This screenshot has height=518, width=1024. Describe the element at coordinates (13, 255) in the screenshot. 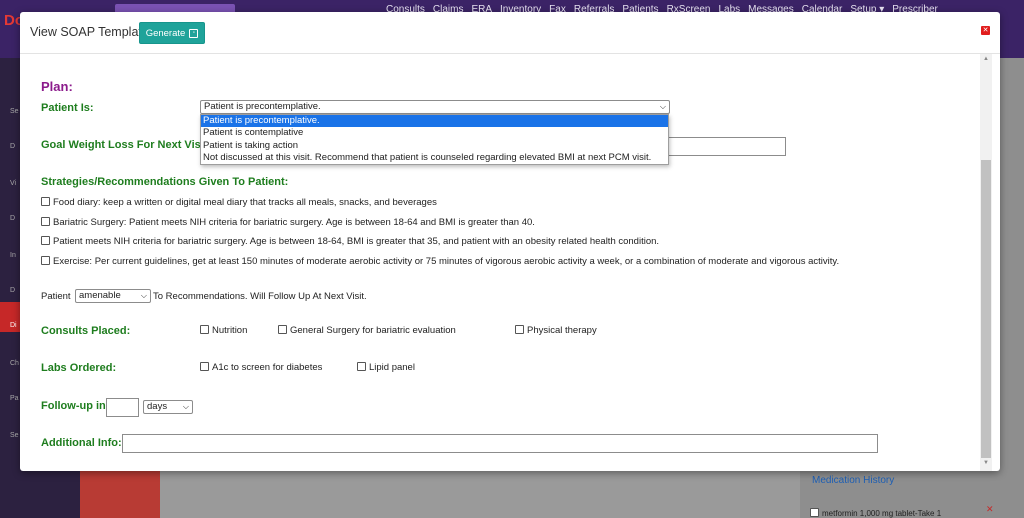

I see `sidebar-item: In` at that location.